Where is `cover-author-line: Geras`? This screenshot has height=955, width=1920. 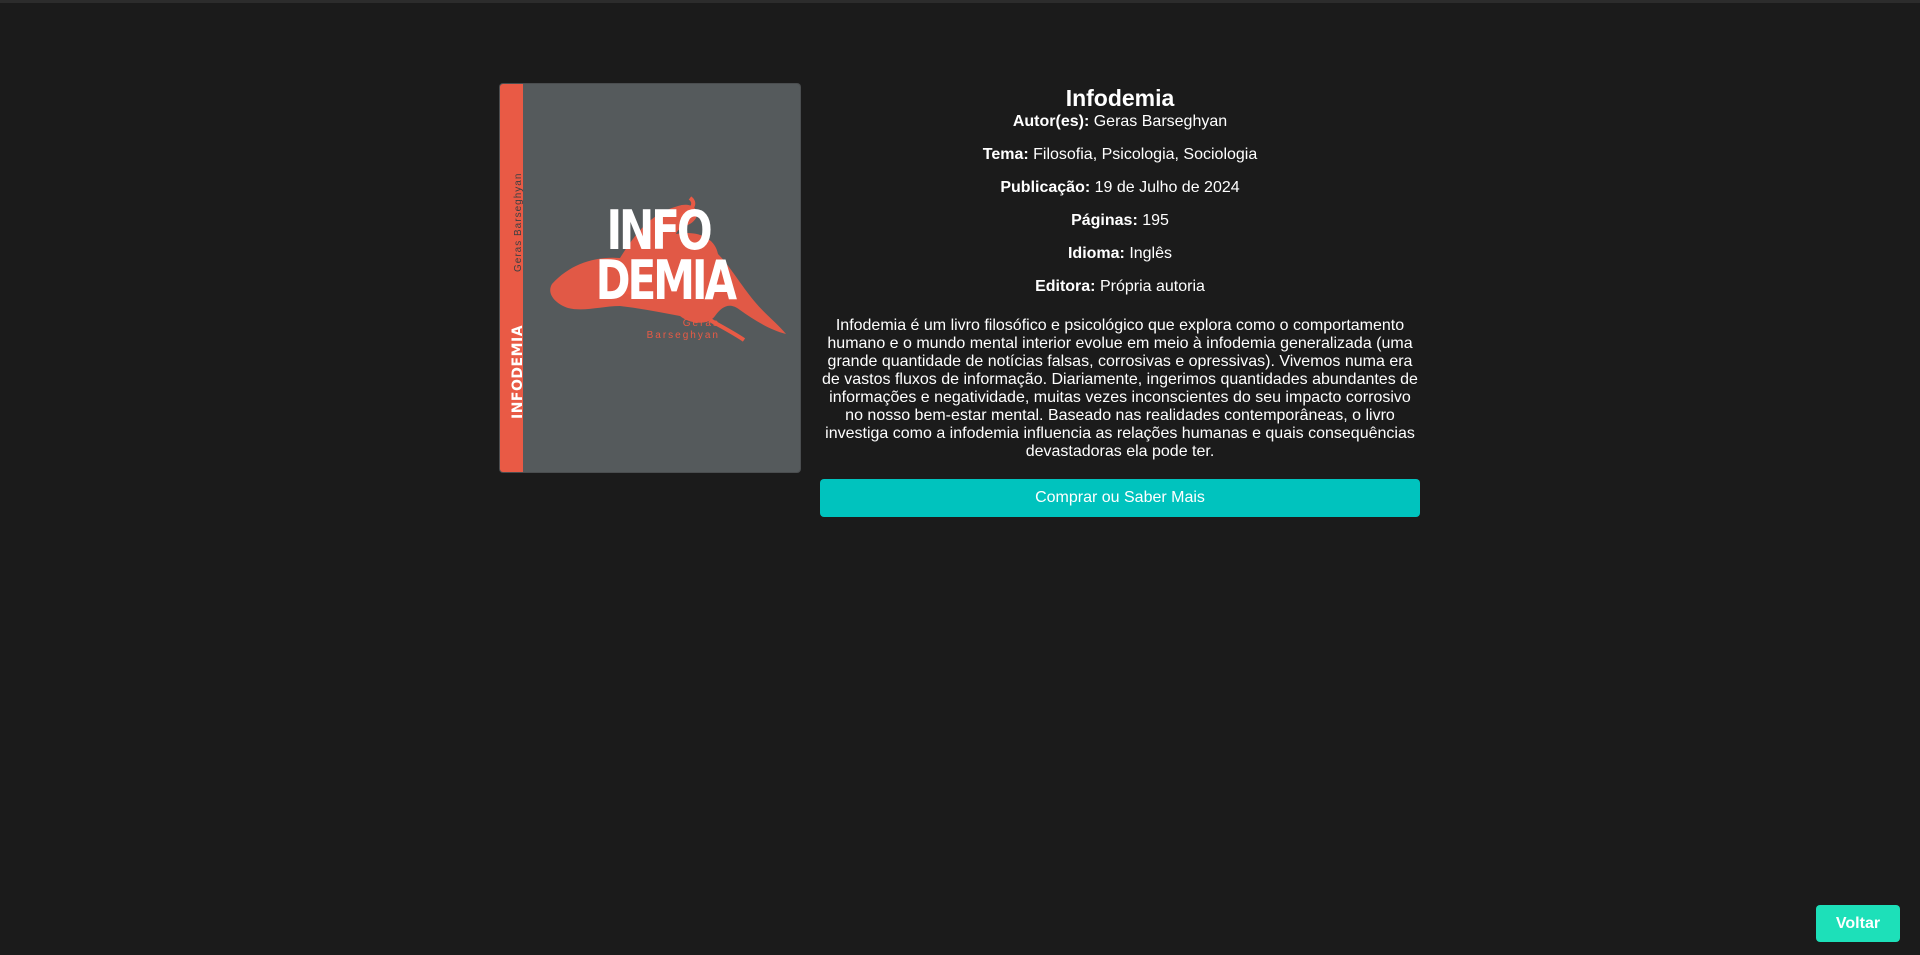
cover-author-line: Geras is located at coordinates (701, 323).